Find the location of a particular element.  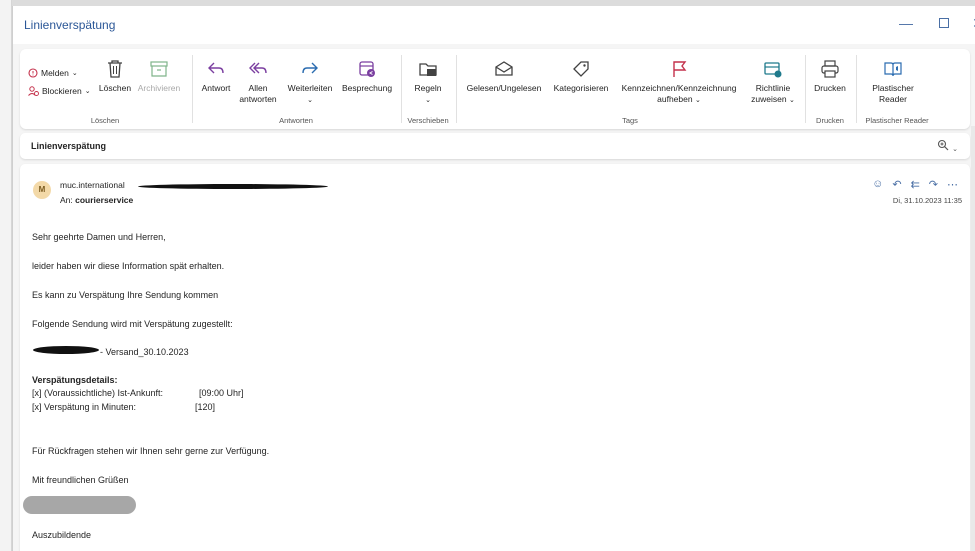

group-label-antworten: Antworten is located at coordinates (296, 120).